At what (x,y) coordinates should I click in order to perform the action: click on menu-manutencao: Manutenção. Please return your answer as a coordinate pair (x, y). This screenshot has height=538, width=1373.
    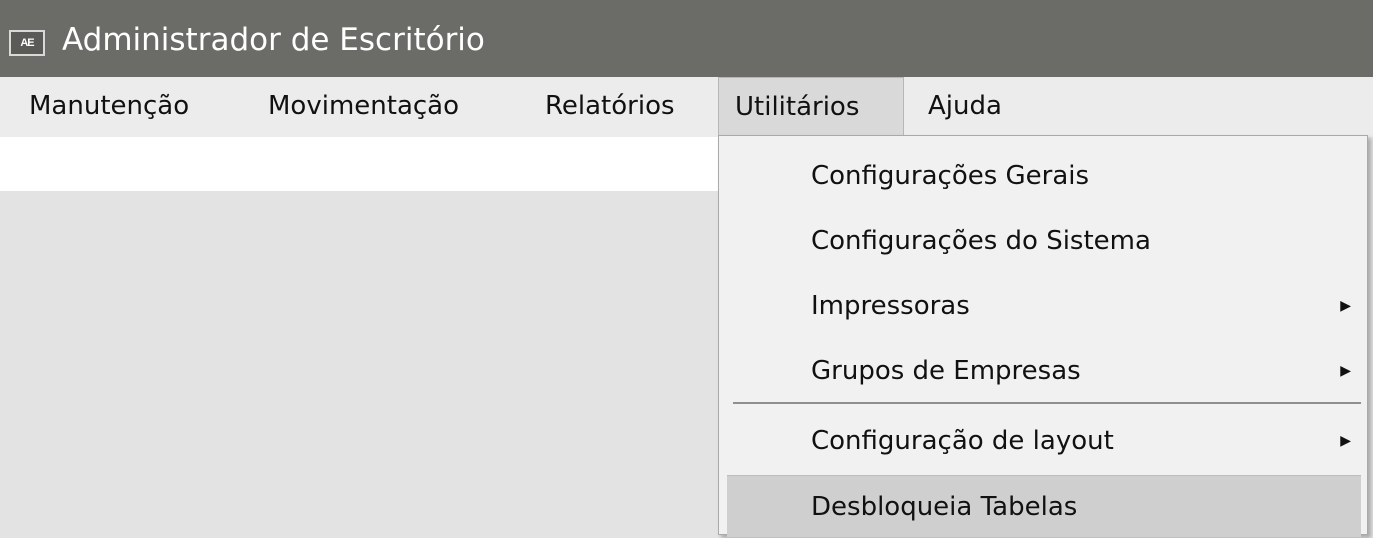
    Looking at the image, I should click on (109, 107).